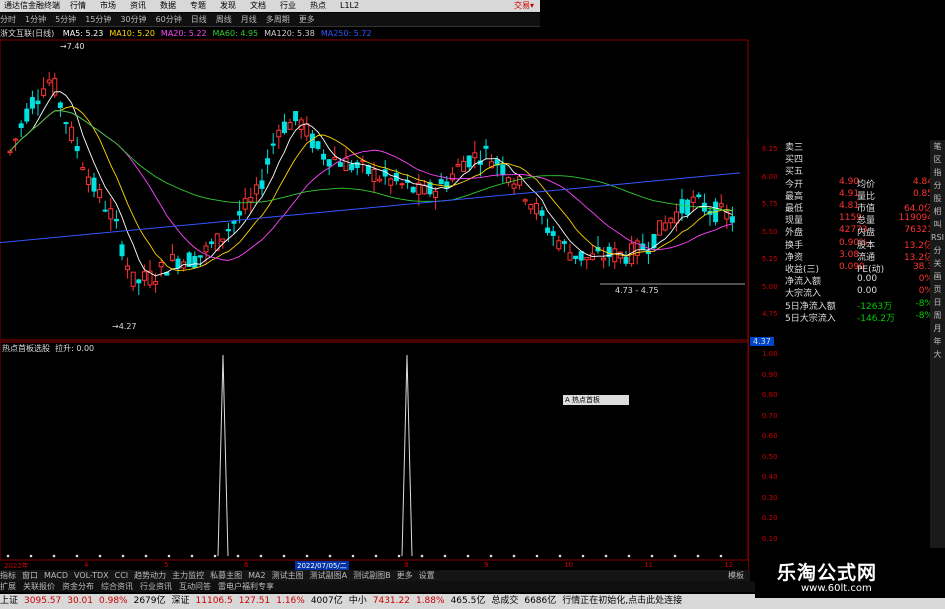  Describe the element at coordinates (39, 586) in the screenshot. I see `extension-tab: 关联报价` at that location.